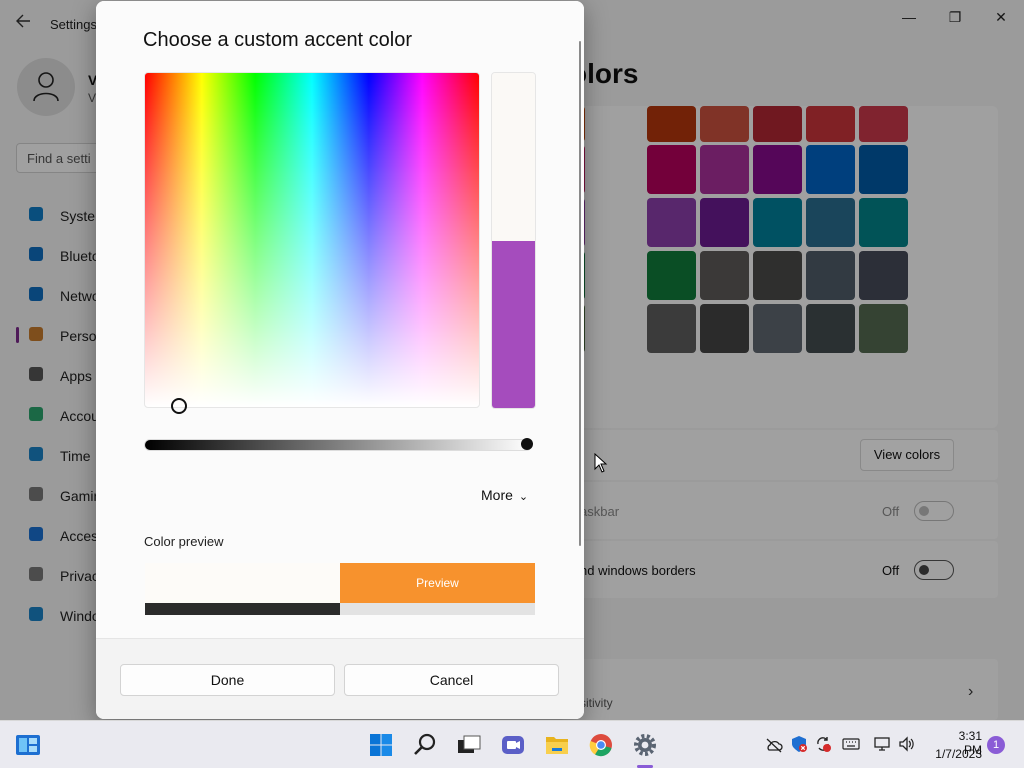 The image size is (1024, 768). I want to click on widgets-icon, so click(28, 745).